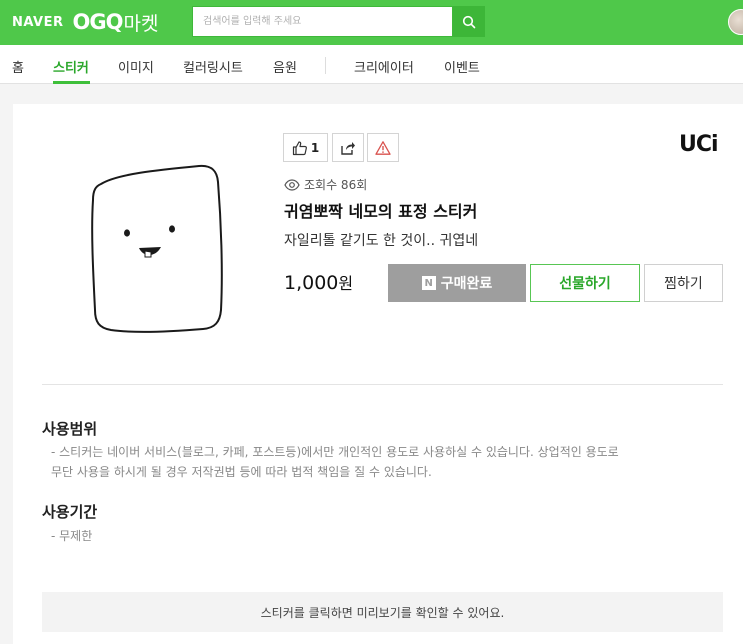 The width and height of the screenshot is (743, 644). I want to click on naver-ogq-market-logo: NAVER OGQ 마켓, so click(85, 22).